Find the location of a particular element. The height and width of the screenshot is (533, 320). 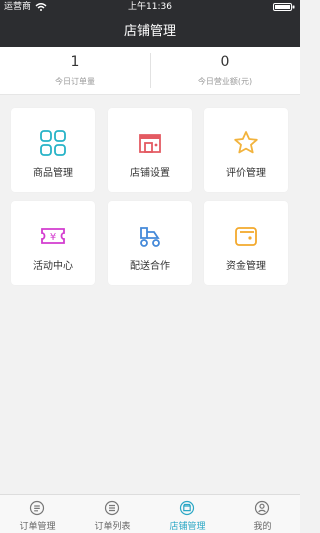

tab-label: 店铺管理 is located at coordinates (187, 527).